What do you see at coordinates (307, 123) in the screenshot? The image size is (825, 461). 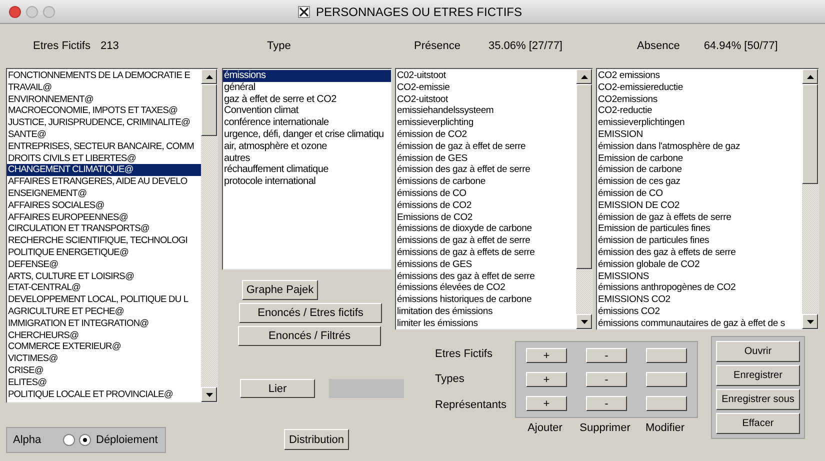 I see `list-item: conférence internationale` at bounding box center [307, 123].